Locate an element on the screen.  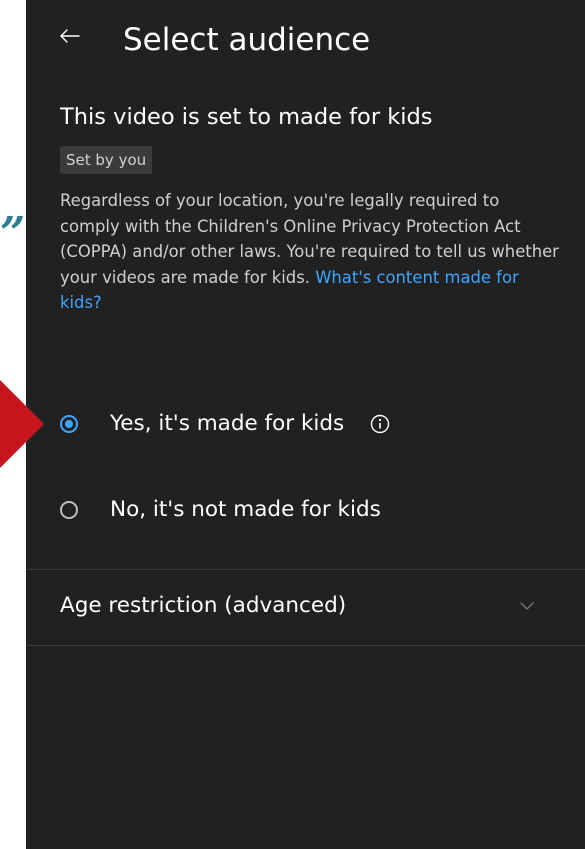
header: Select audience is located at coordinates (305, 40).